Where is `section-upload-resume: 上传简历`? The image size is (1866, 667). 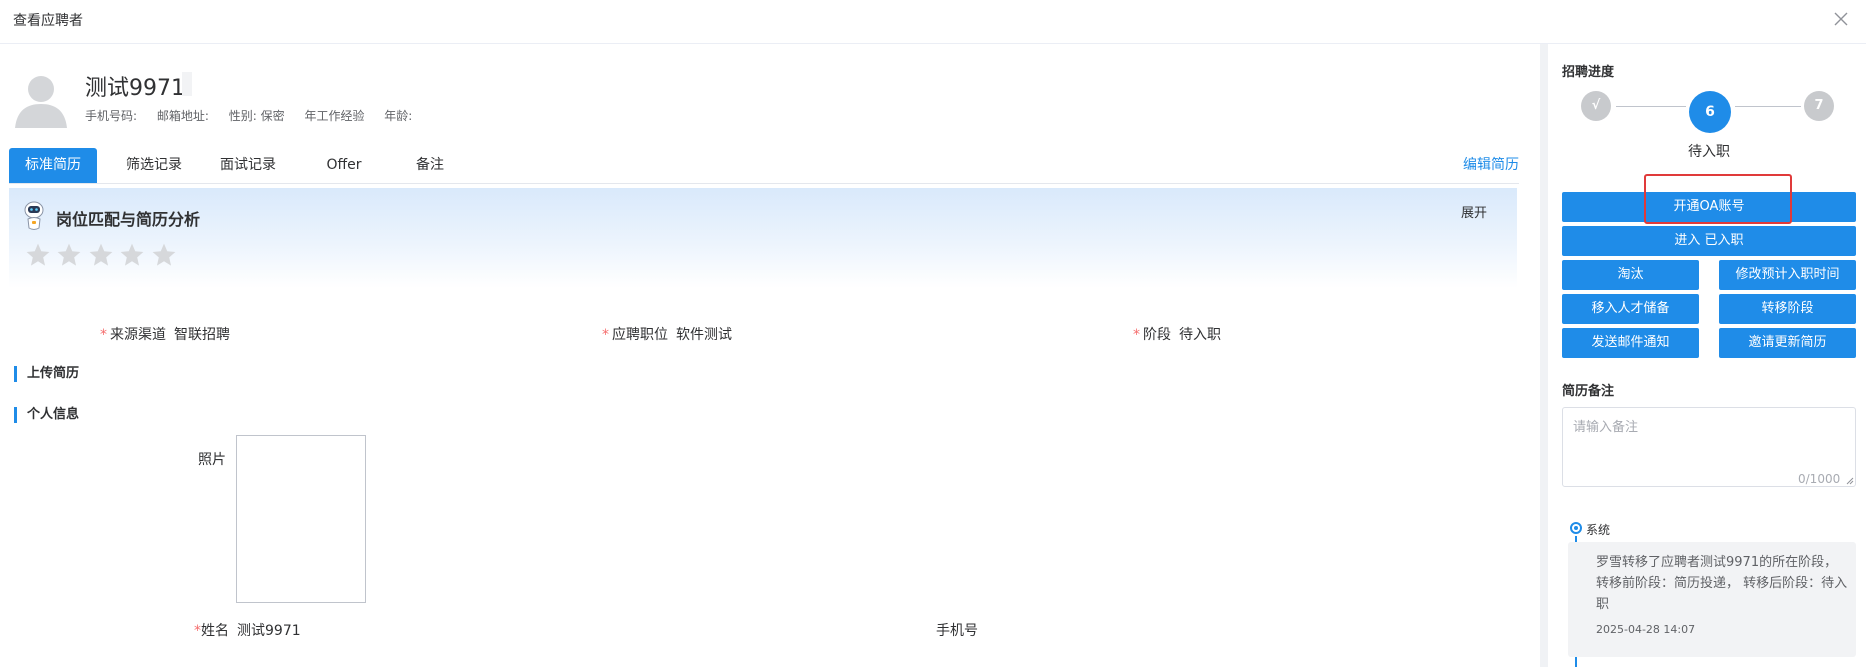 section-upload-resume: 上传简历 is located at coordinates (46, 374).